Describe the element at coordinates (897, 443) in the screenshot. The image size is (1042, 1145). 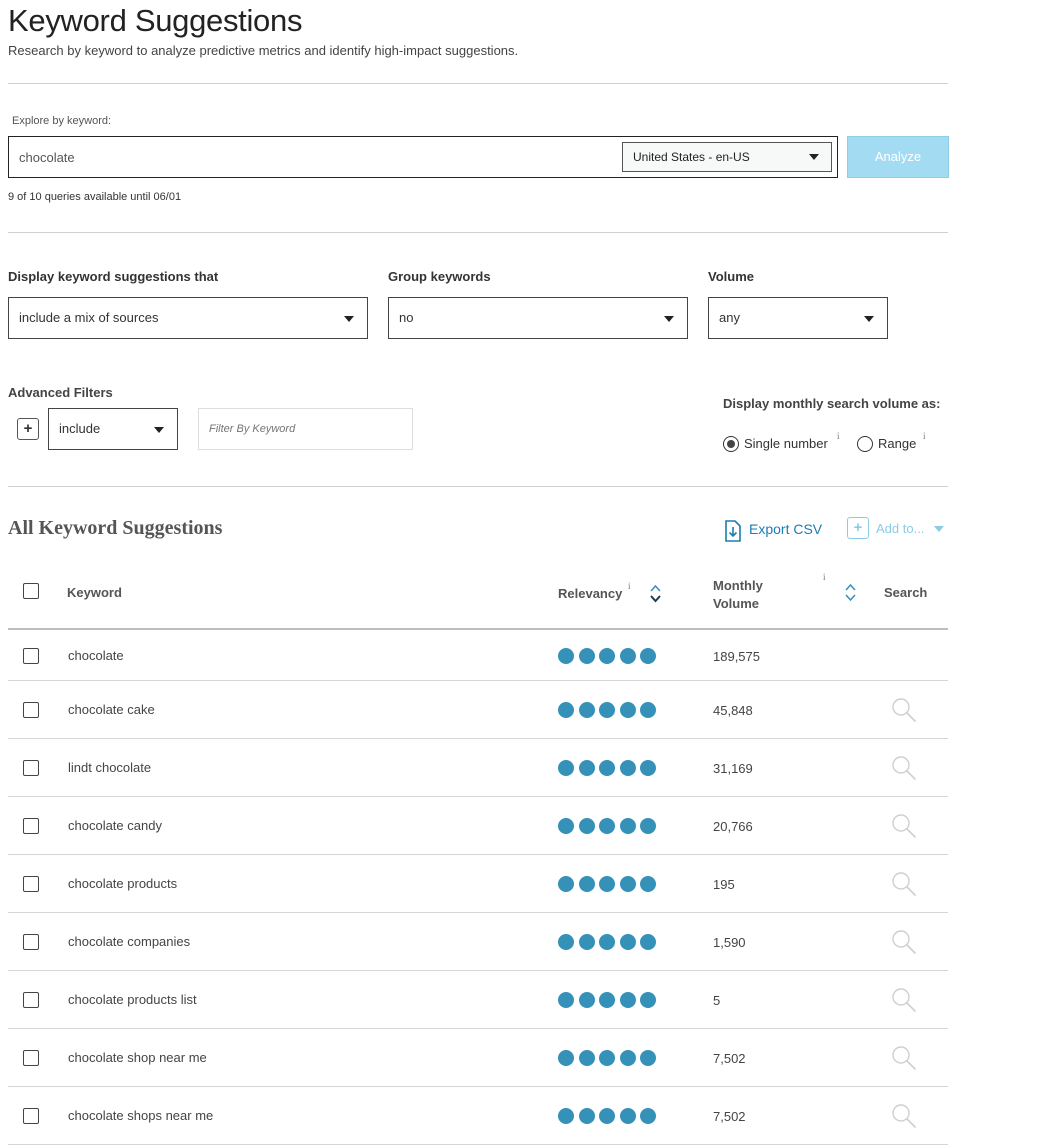
I see `range-label: Range` at that location.